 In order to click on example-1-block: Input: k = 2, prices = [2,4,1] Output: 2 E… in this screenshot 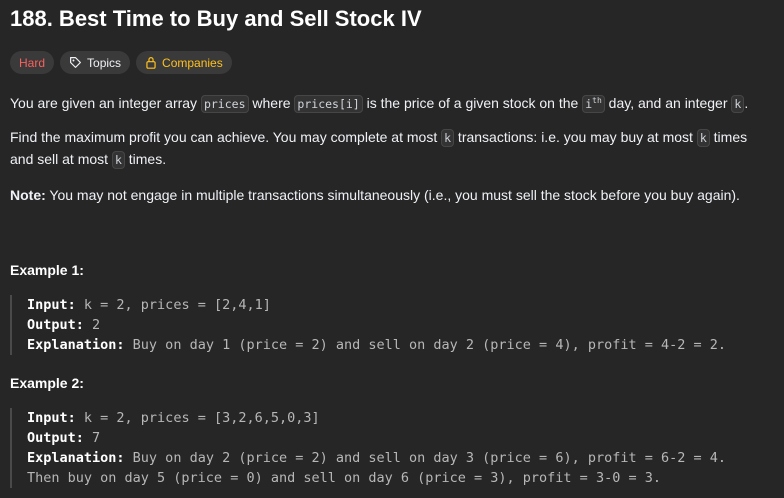, I will do `click(390, 325)`.